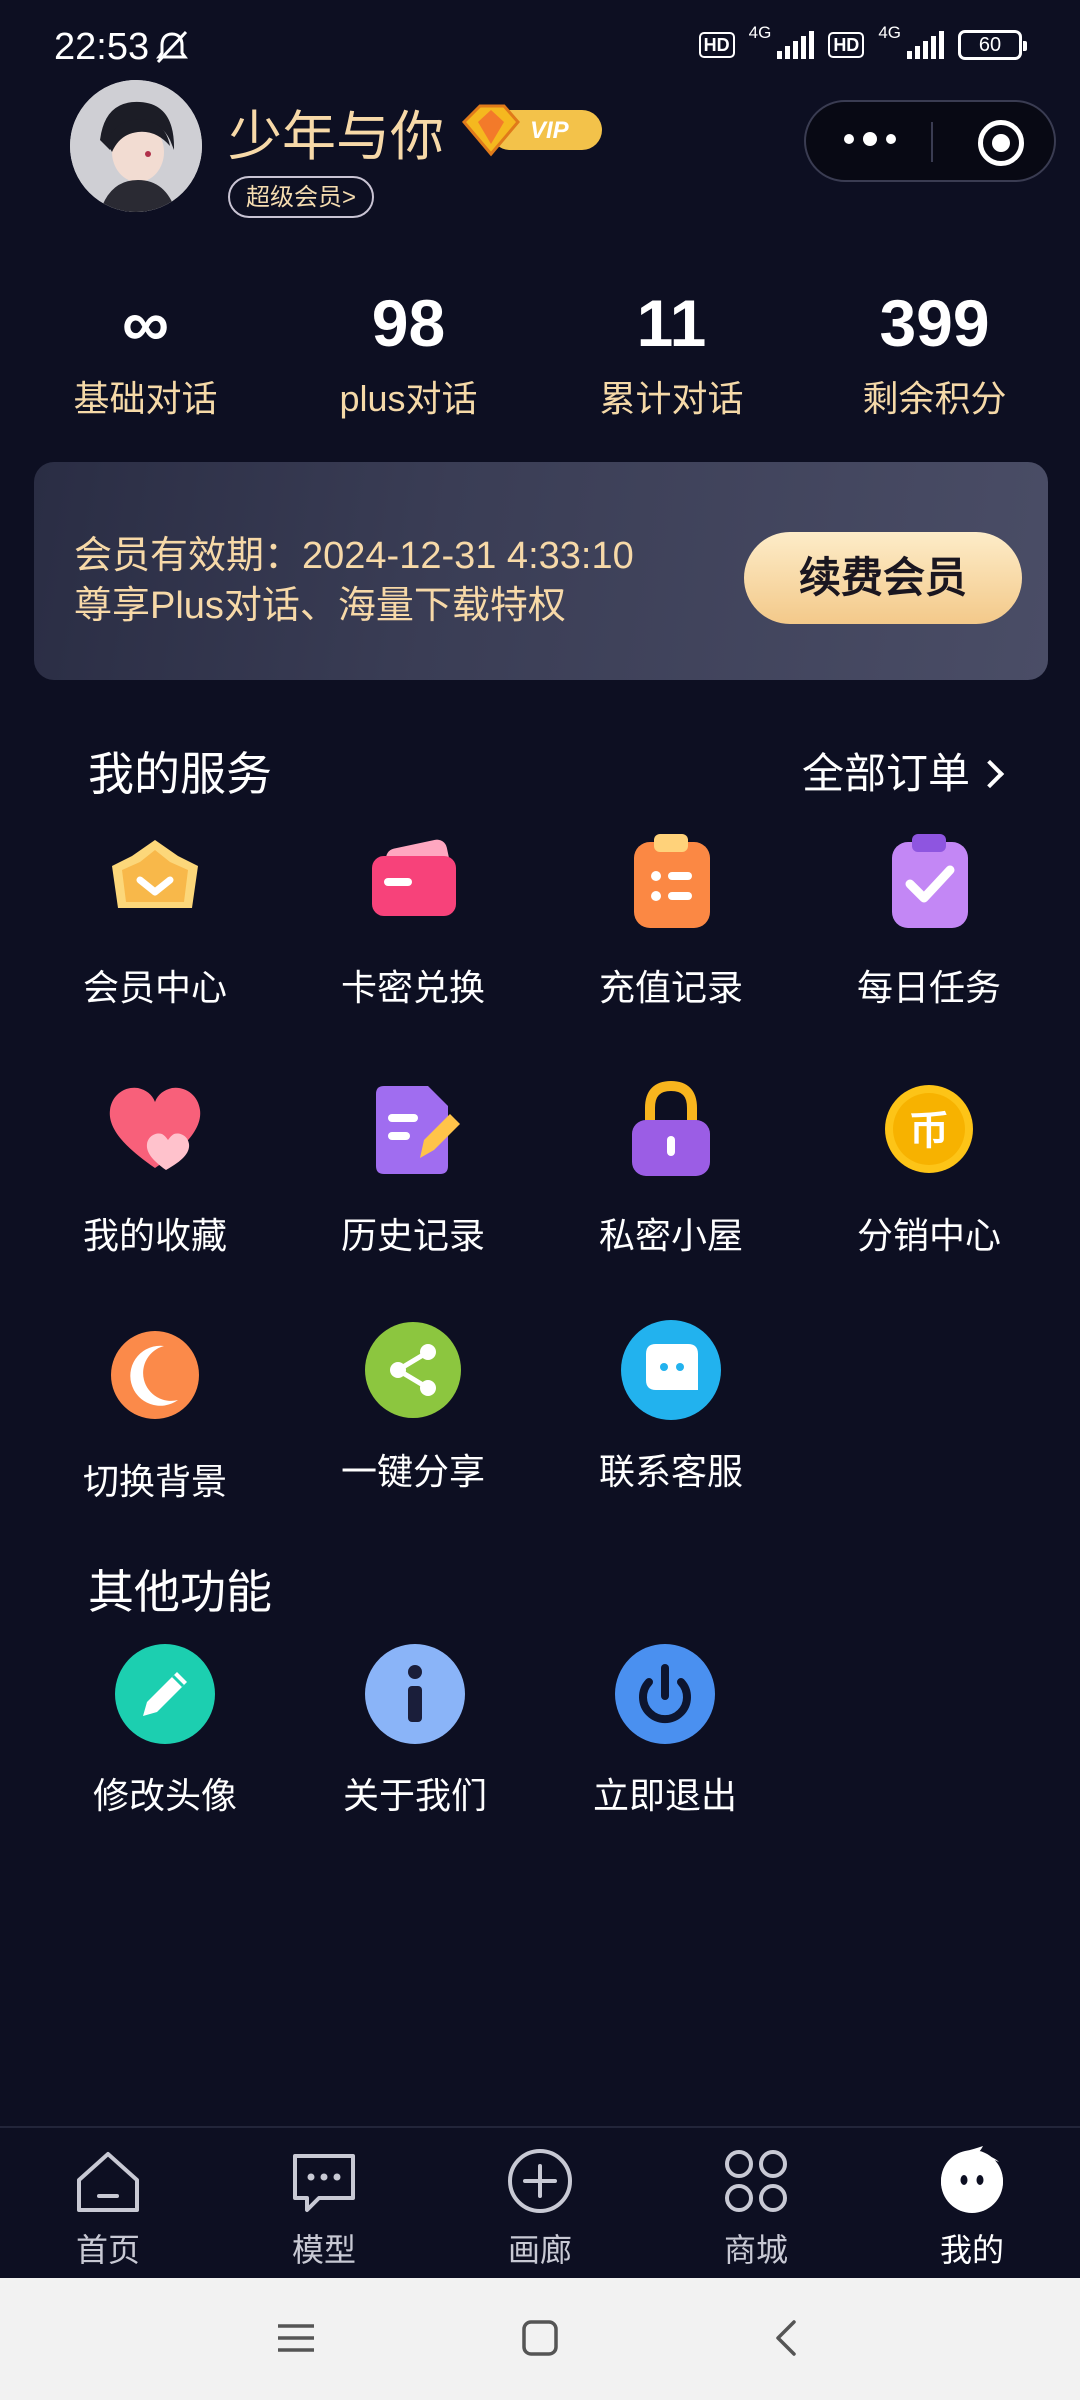 This screenshot has width=1080, height=2400. Describe the element at coordinates (414, 877) in the screenshot. I see `card-icon` at that location.